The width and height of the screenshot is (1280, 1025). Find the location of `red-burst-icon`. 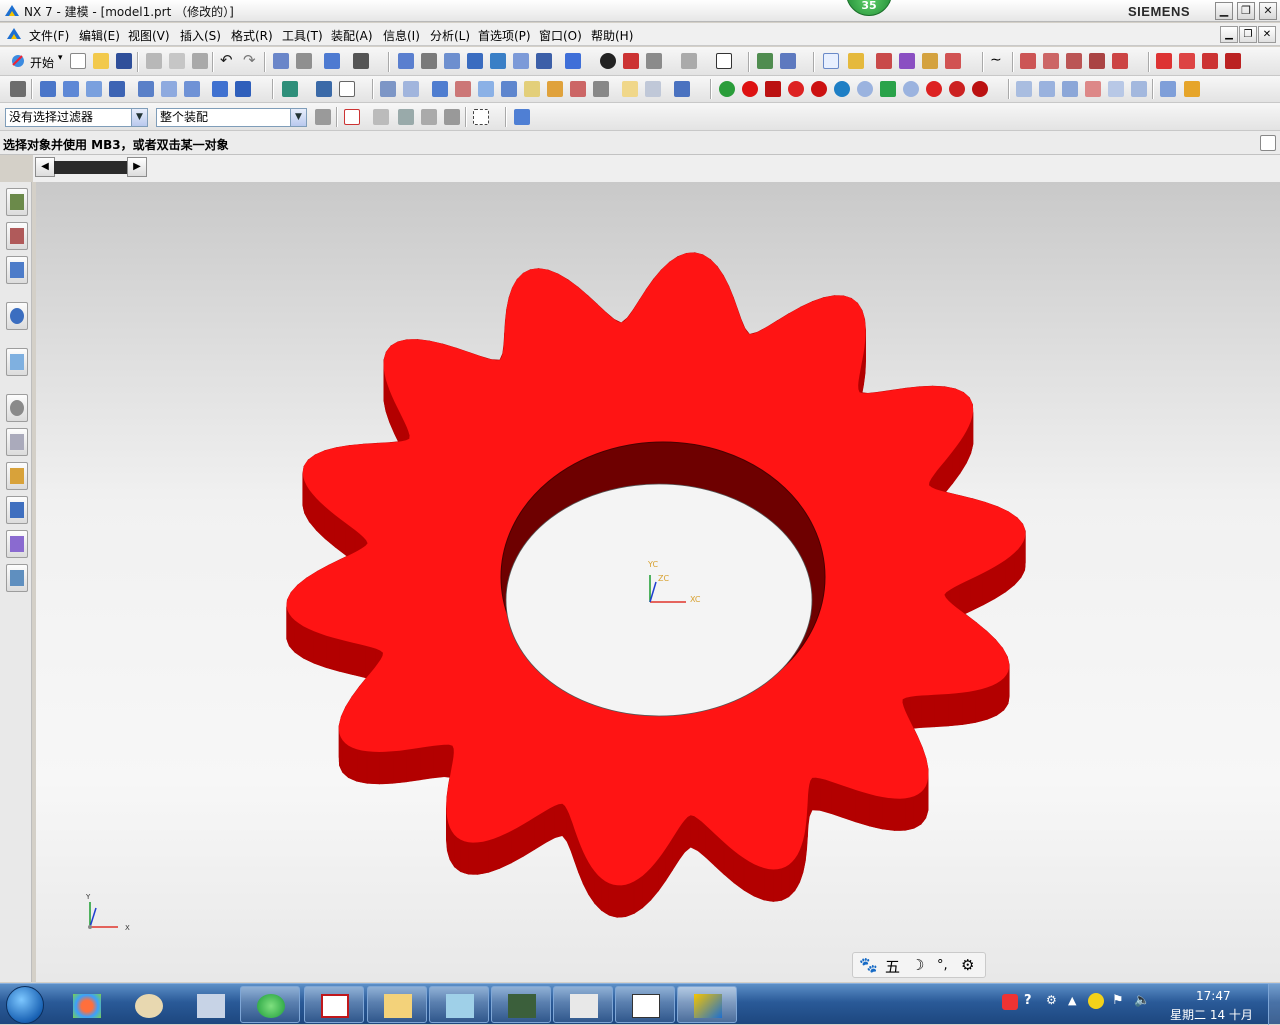

red-burst-icon is located at coordinates (750, 89).